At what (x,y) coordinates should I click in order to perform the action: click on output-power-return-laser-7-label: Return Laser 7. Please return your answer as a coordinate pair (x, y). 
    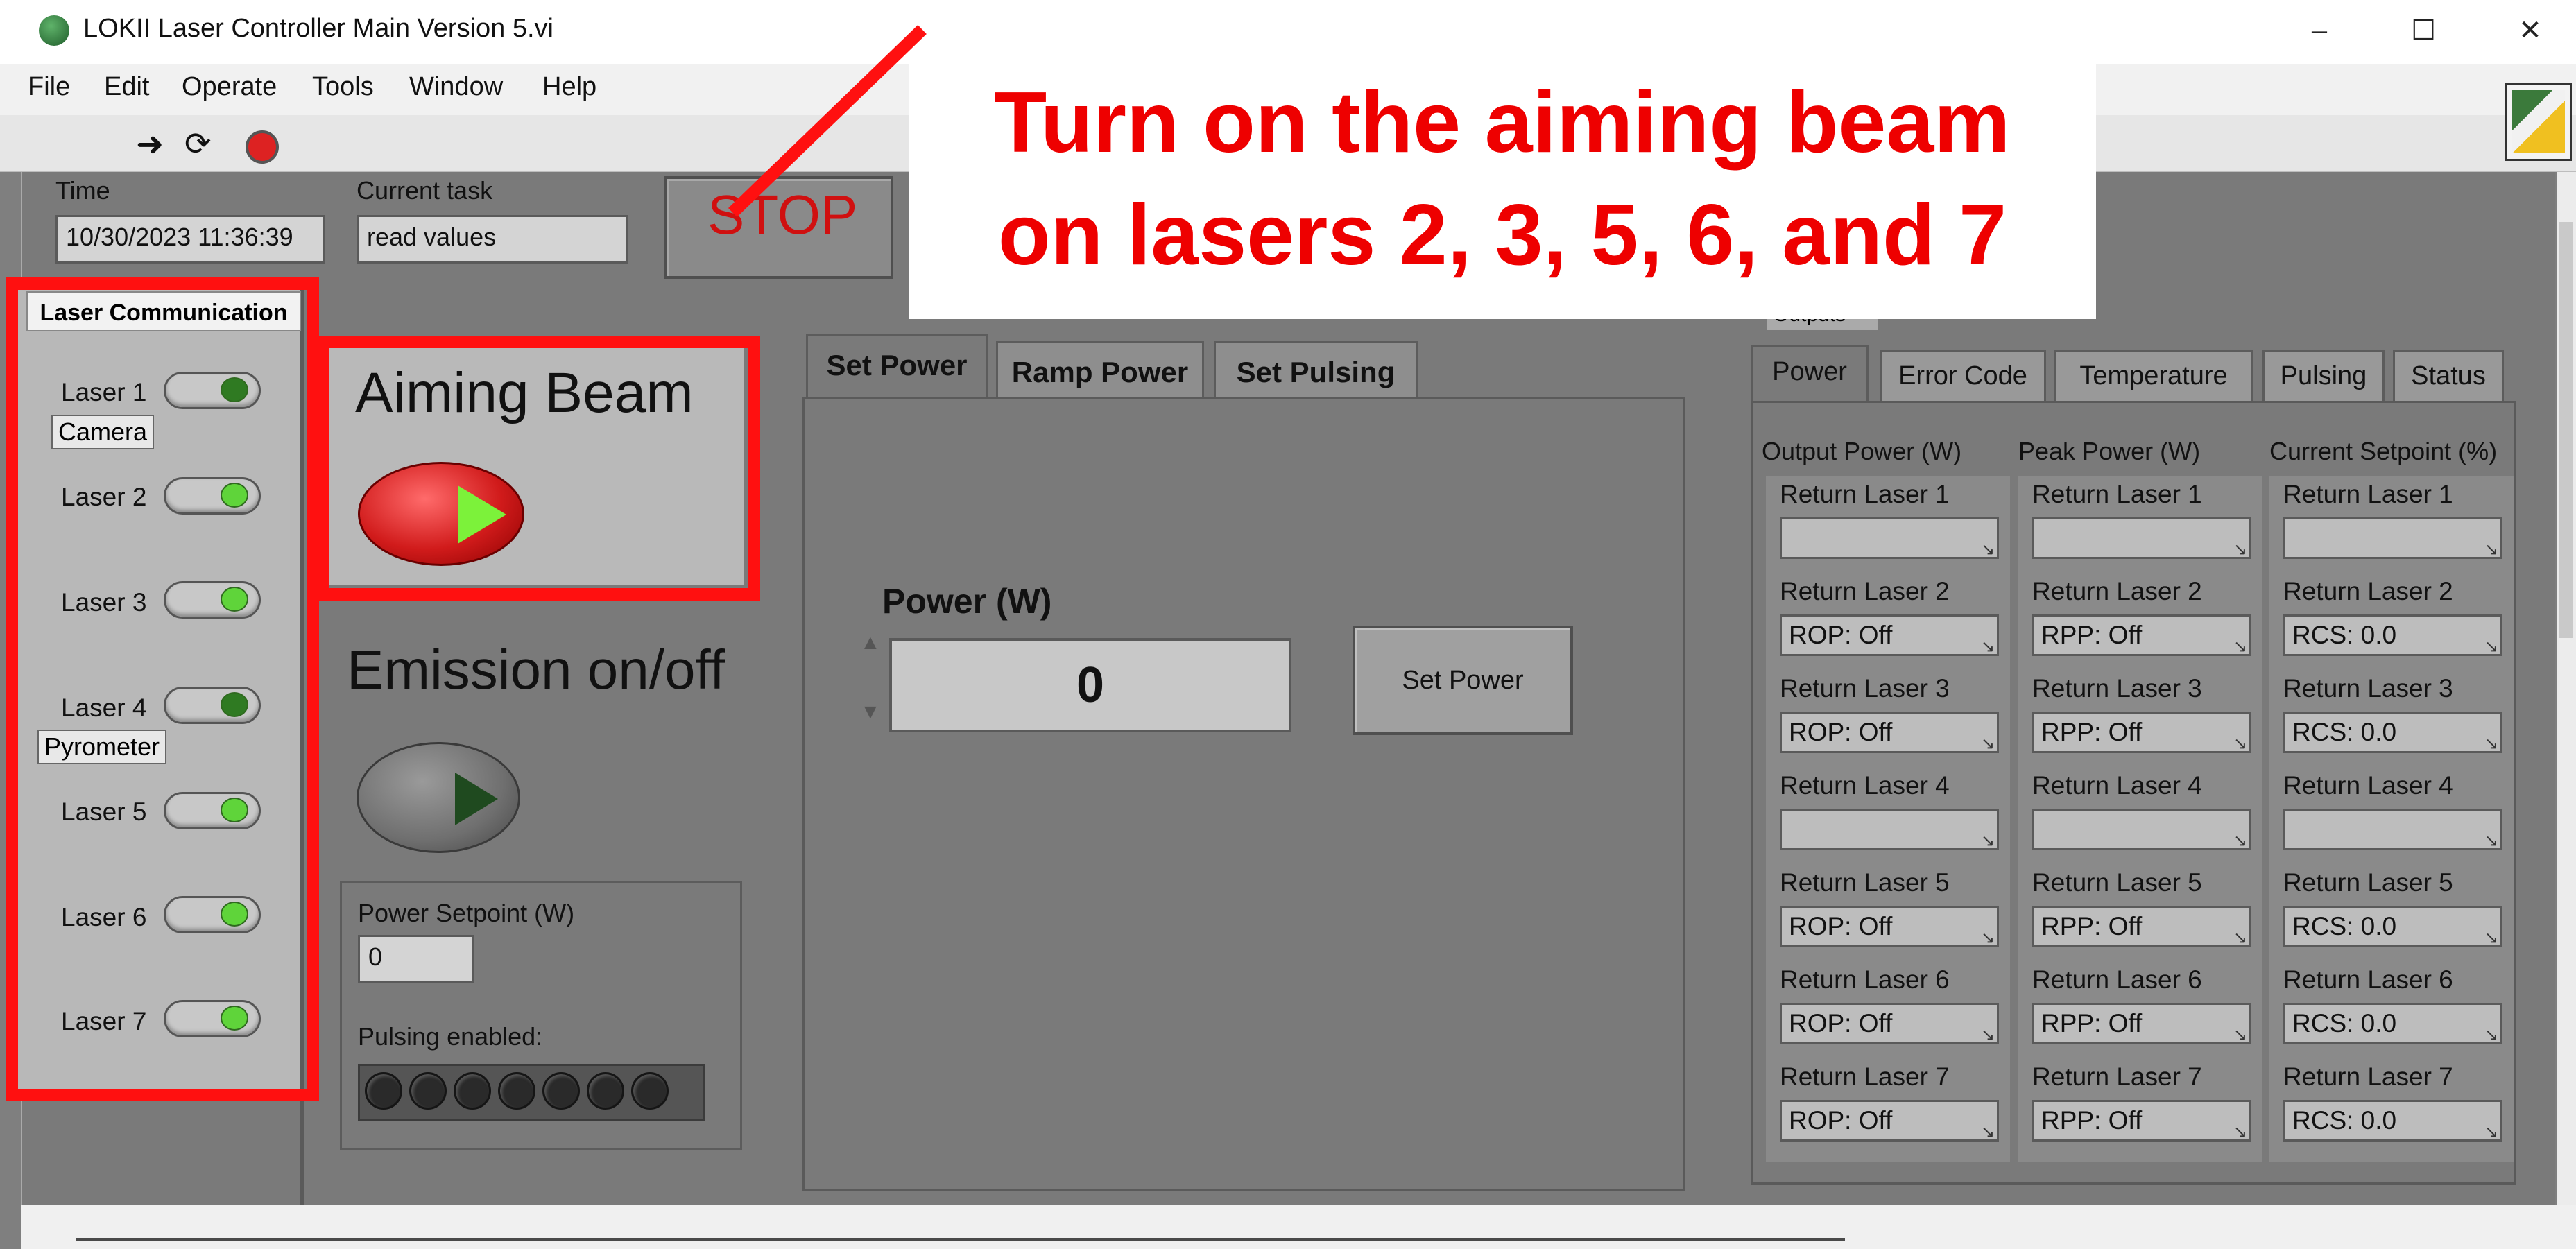
    Looking at the image, I should click on (1865, 1076).